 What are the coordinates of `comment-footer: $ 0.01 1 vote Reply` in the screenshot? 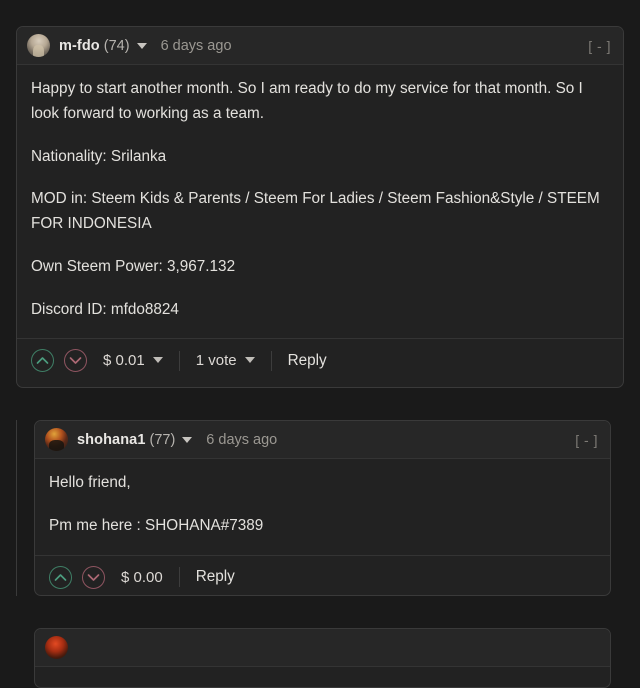 It's located at (320, 360).